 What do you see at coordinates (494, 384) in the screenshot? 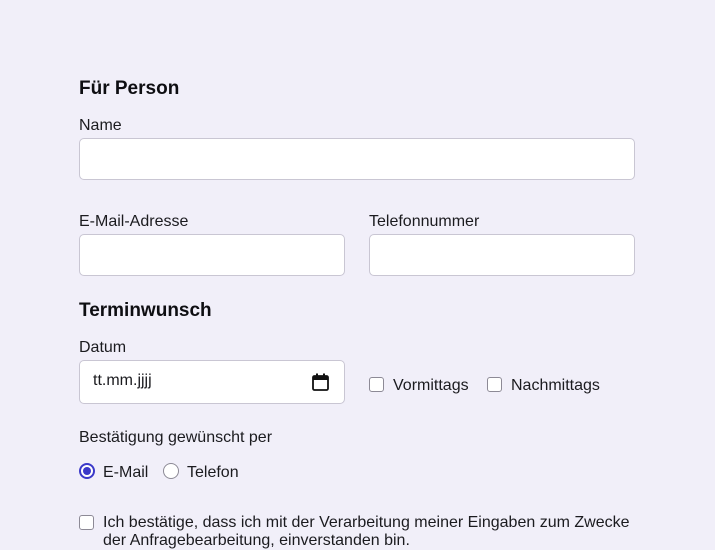
I see `afternoon-checkbox` at bounding box center [494, 384].